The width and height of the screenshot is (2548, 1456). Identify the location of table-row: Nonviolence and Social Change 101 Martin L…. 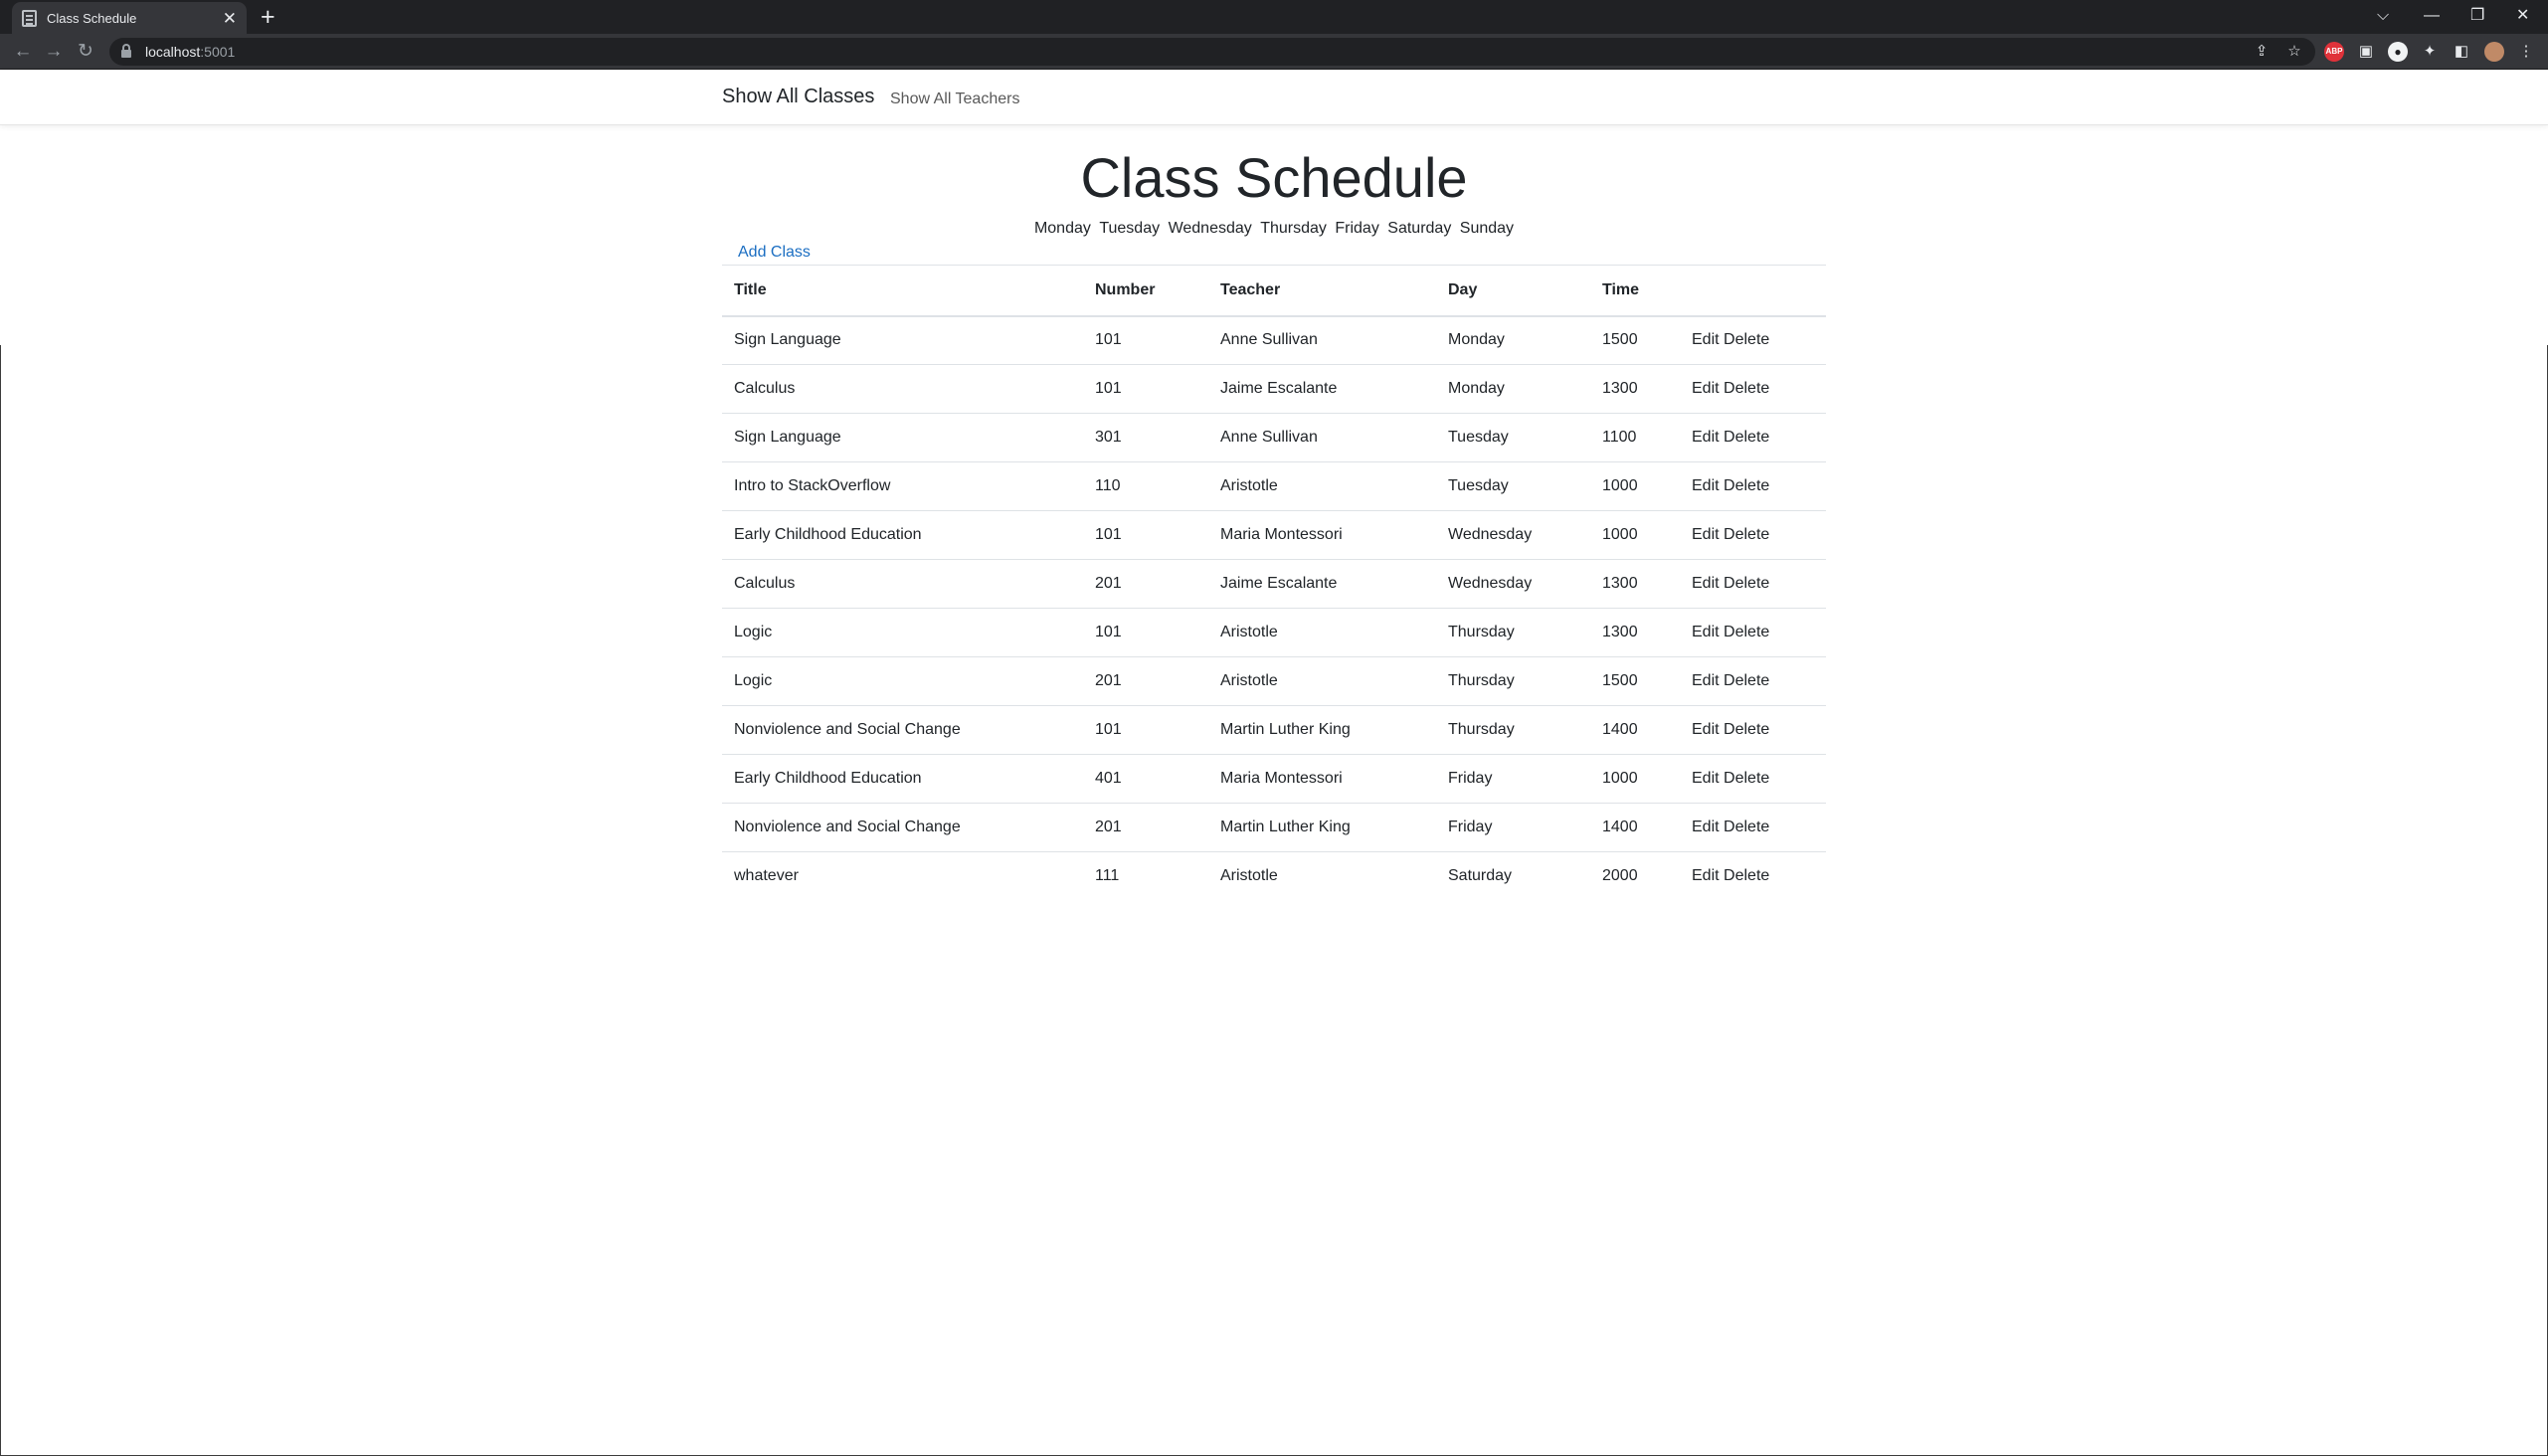
(1274, 730).